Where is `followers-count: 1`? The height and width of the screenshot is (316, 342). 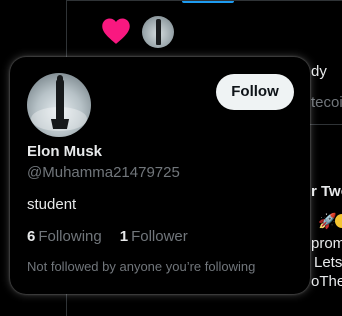 followers-count: 1 is located at coordinates (124, 236).